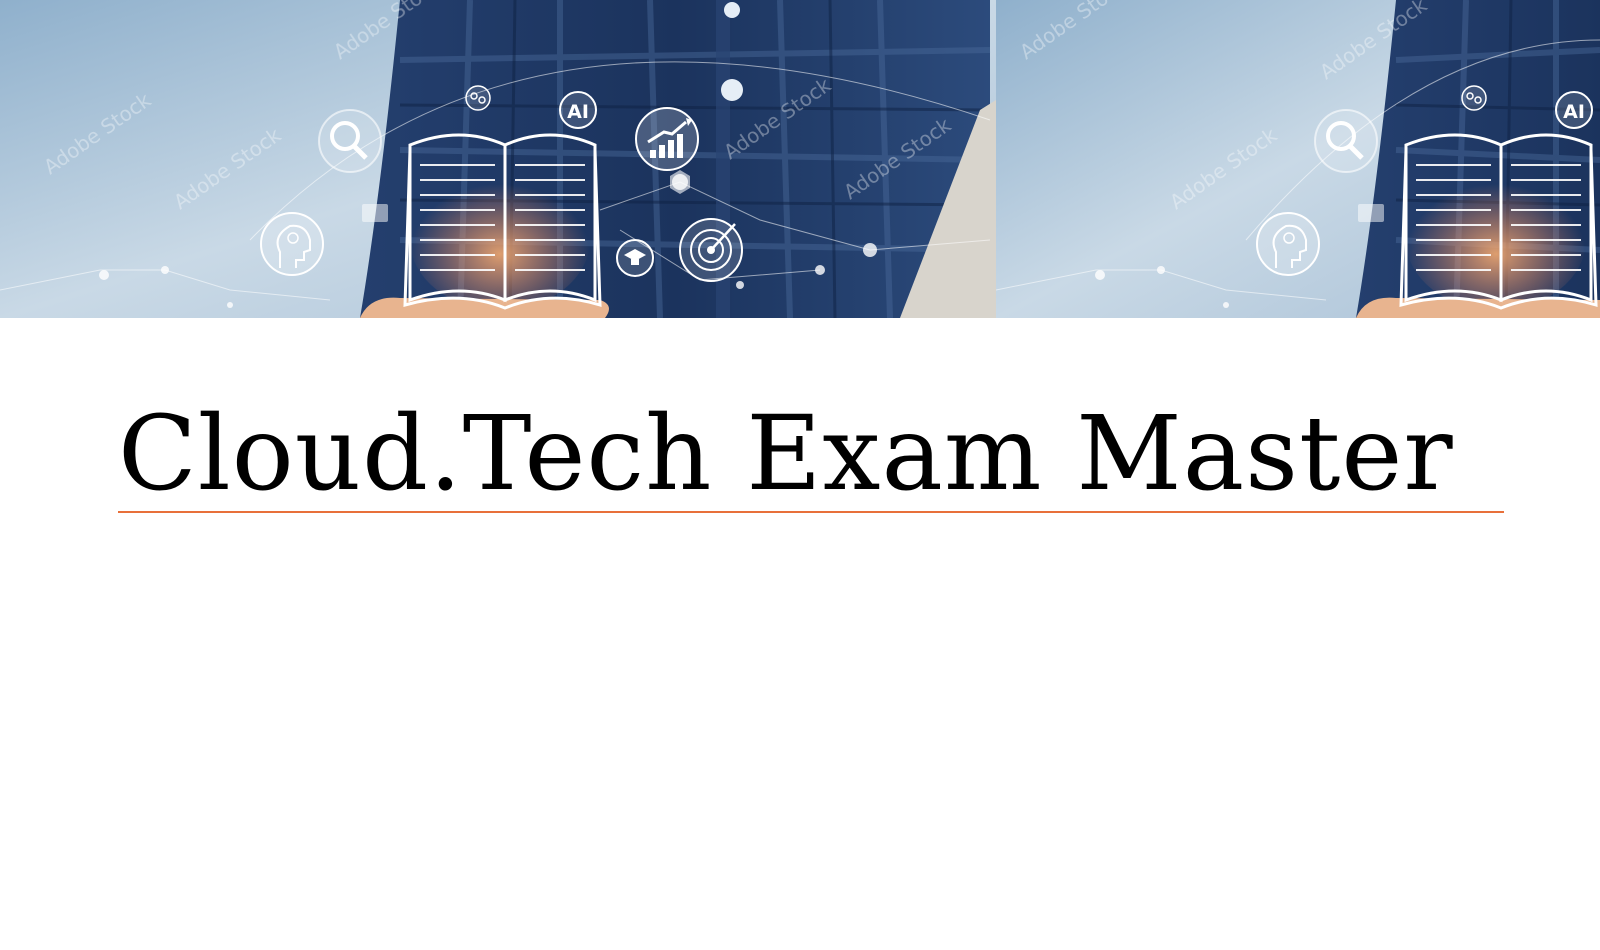  What do you see at coordinates (811, 512) in the screenshot?
I see `title-underline` at bounding box center [811, 512].